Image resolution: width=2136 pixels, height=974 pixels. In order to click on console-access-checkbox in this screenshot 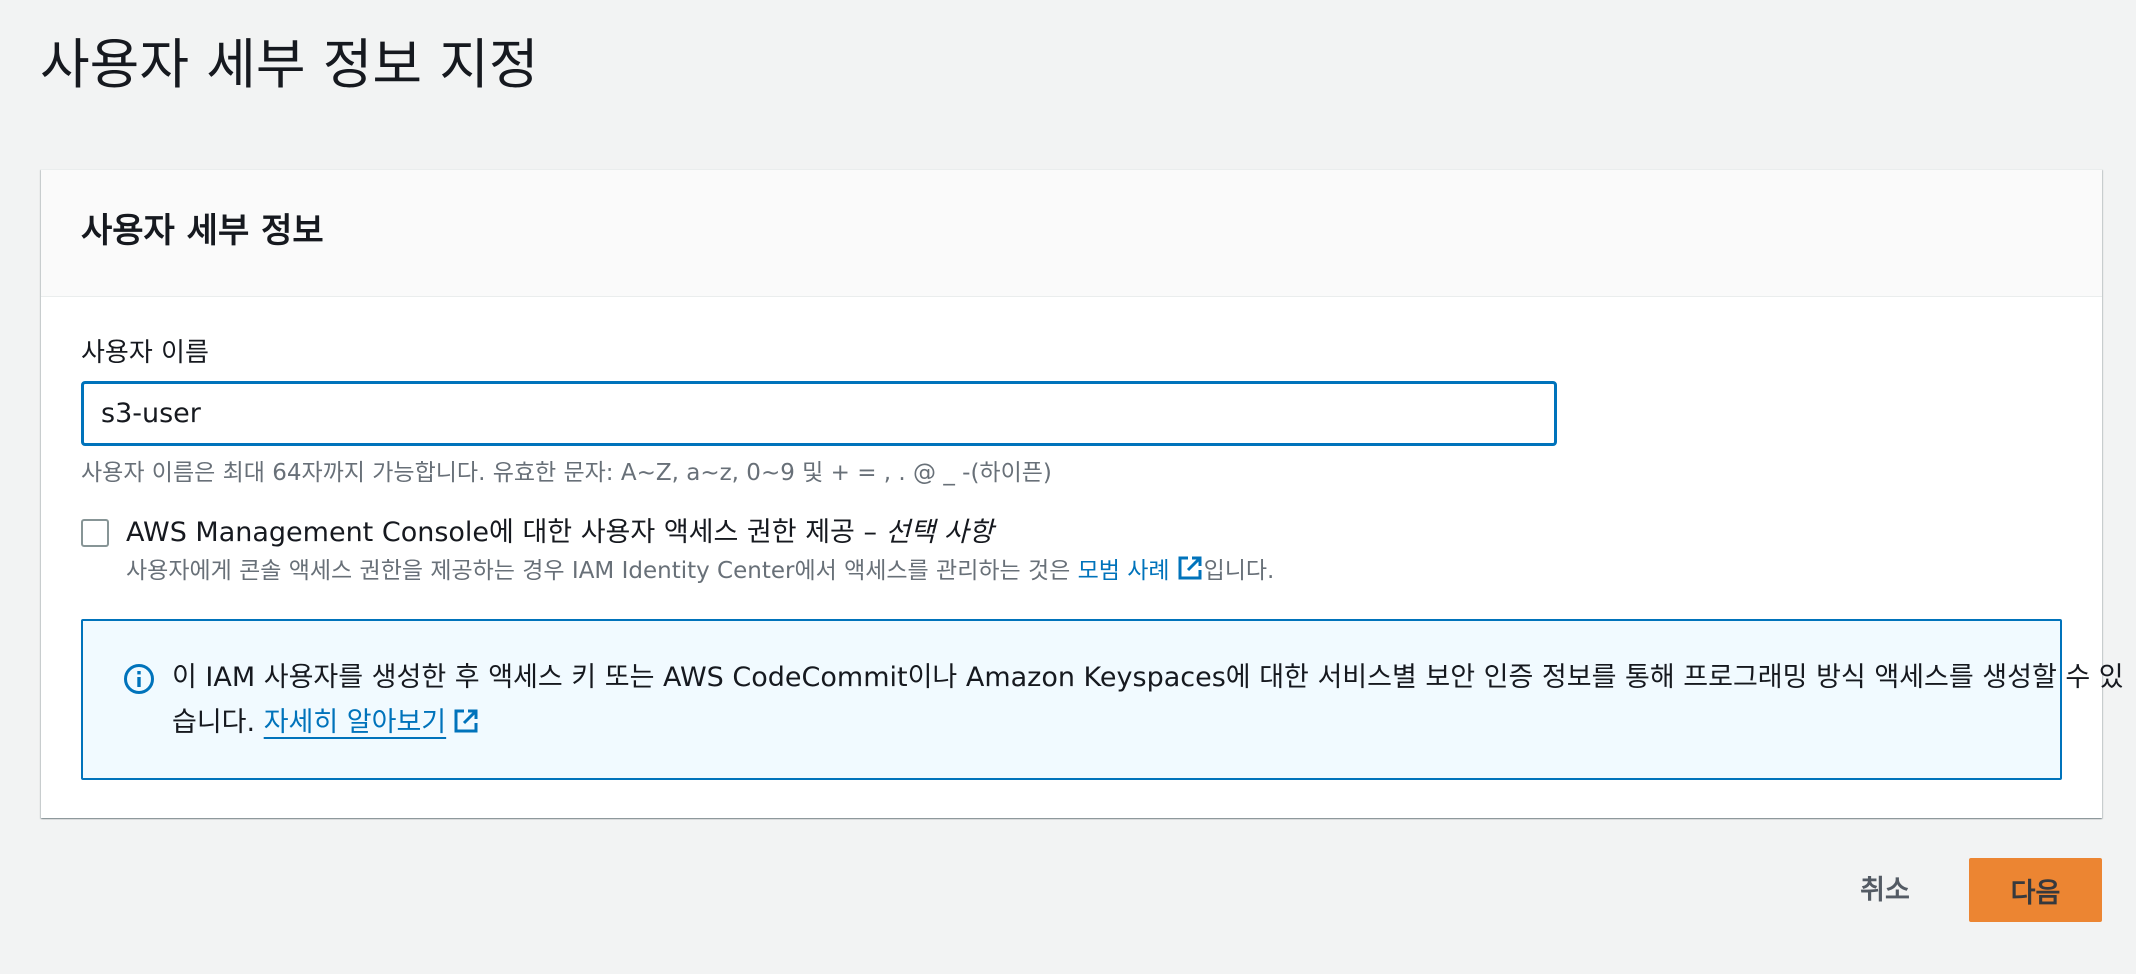, I will do `click(95, 533)`.